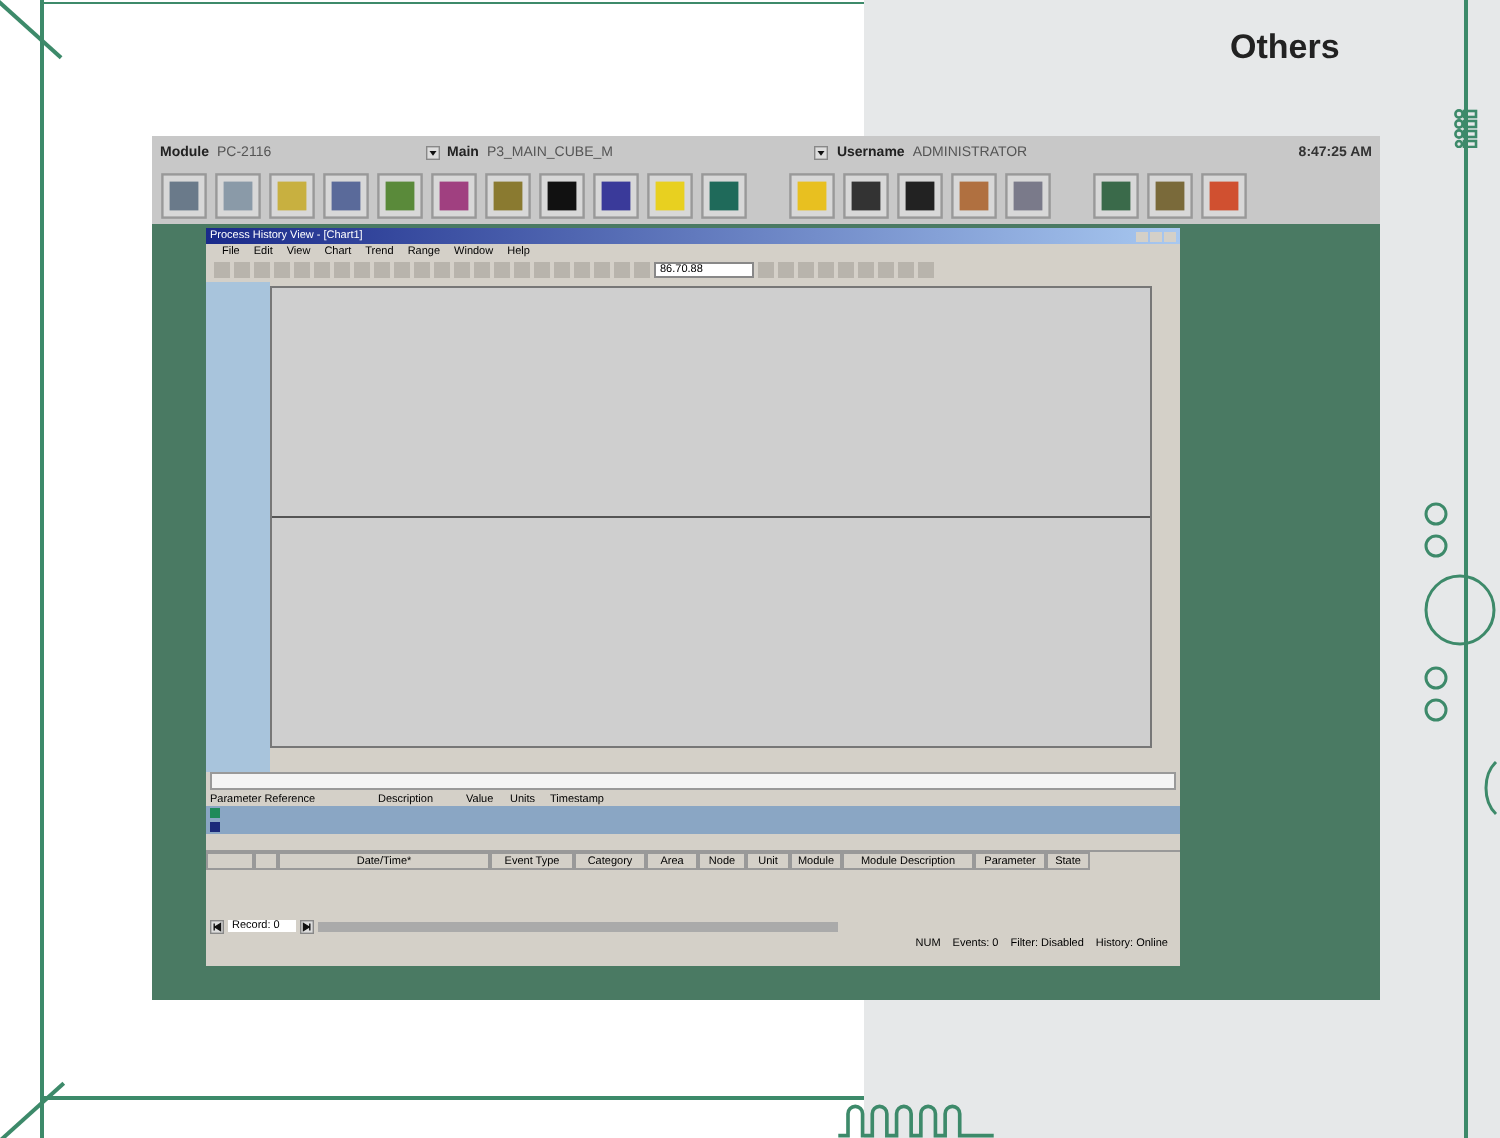  I want to click on section-heading: Others, so click(1285, 48).